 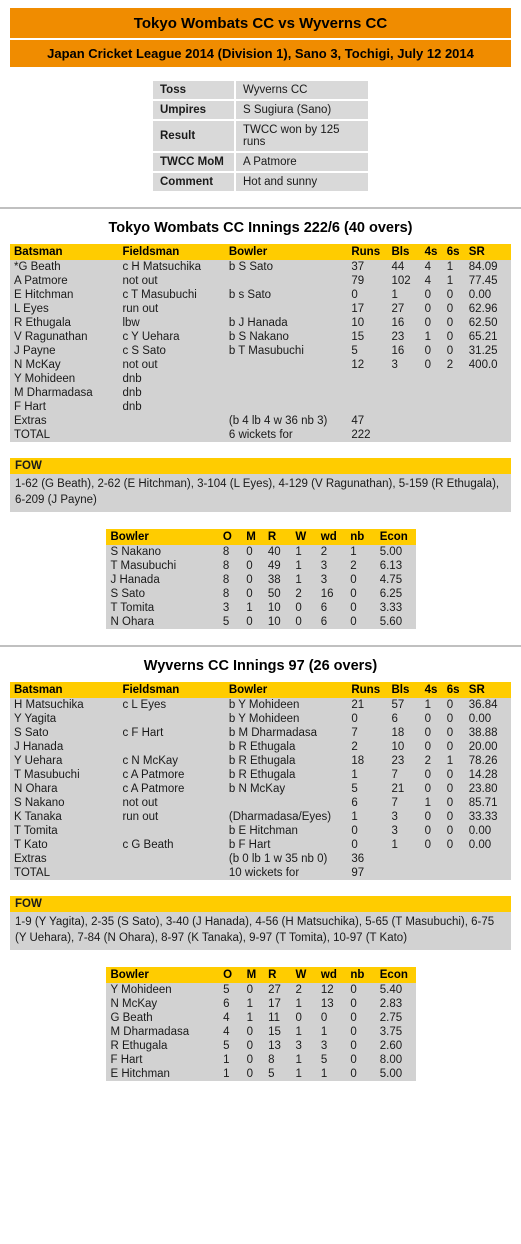 I want to click on cell-bowler-name: T Masubuchi, so click(x=143, y=566).